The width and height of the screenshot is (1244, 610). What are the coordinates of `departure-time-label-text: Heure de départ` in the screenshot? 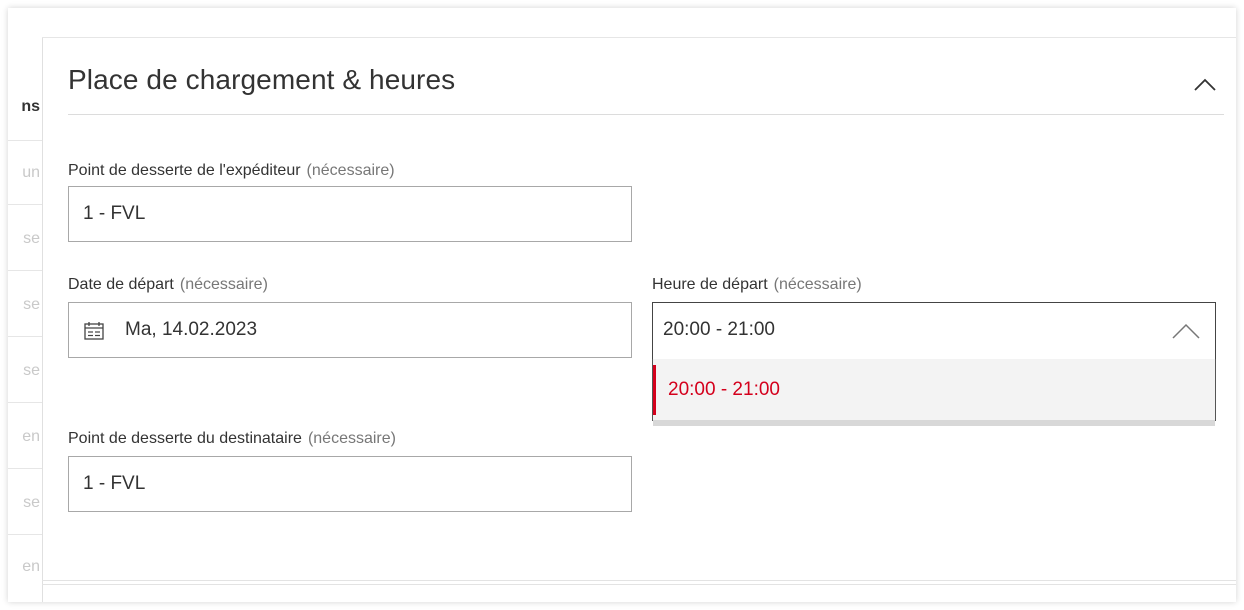 It's located at (710, 284).